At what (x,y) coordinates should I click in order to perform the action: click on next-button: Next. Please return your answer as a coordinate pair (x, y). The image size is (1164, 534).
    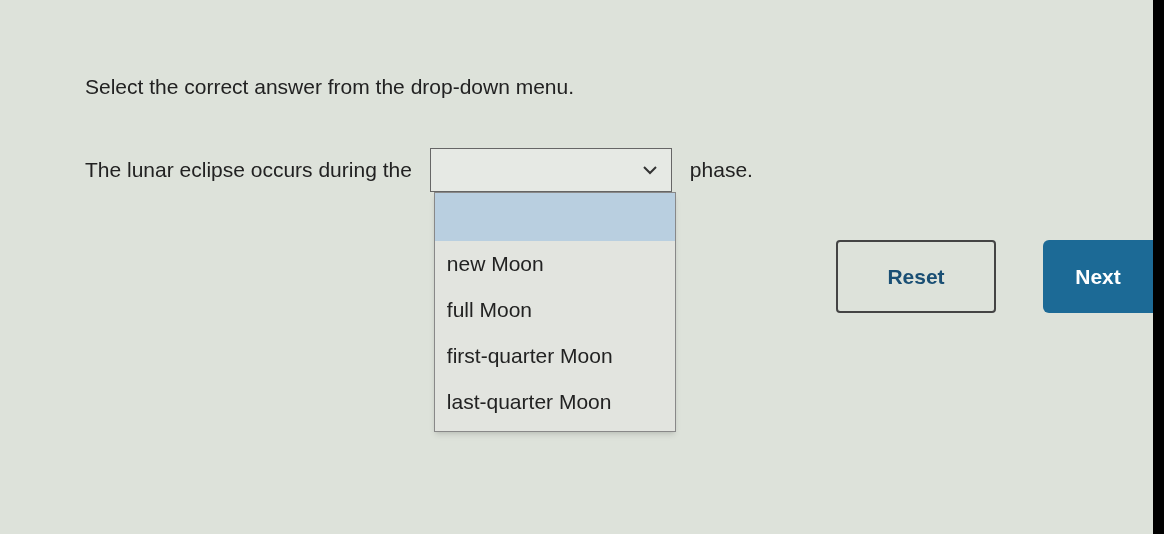
    Looking at the image, I should click on (1098, 276).